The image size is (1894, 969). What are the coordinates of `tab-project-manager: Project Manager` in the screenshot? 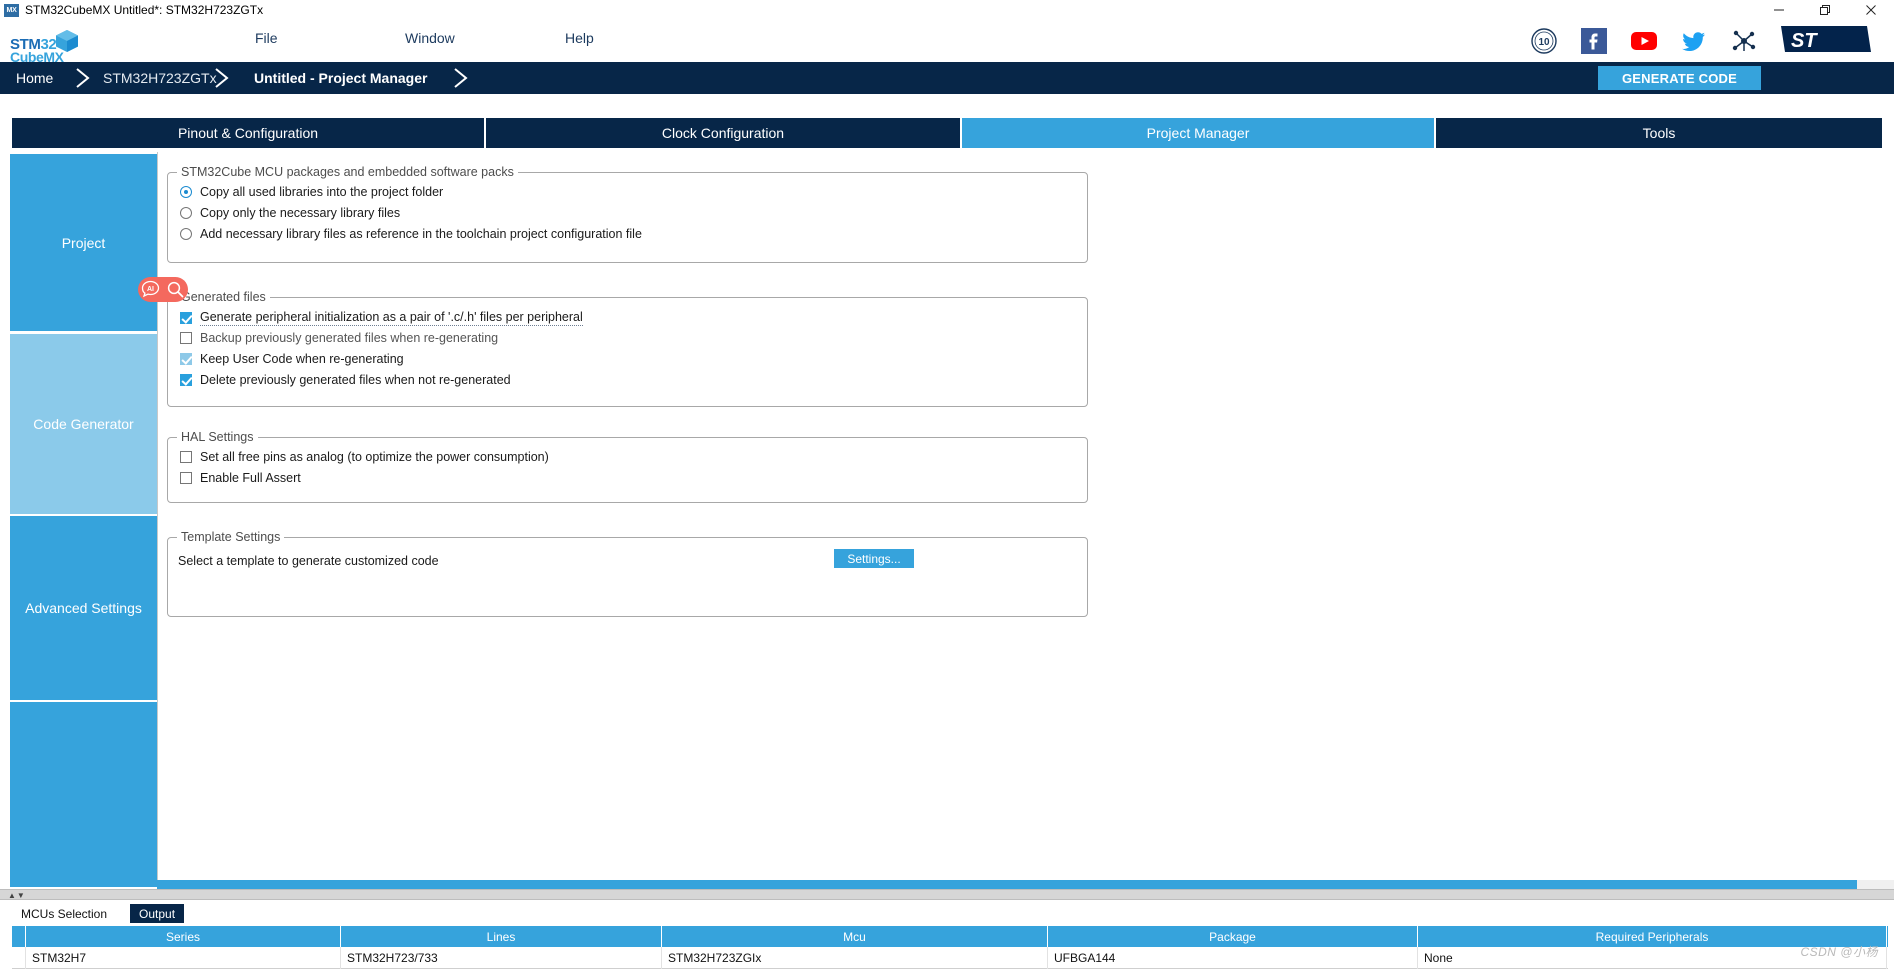 It's located at (1198, 133).